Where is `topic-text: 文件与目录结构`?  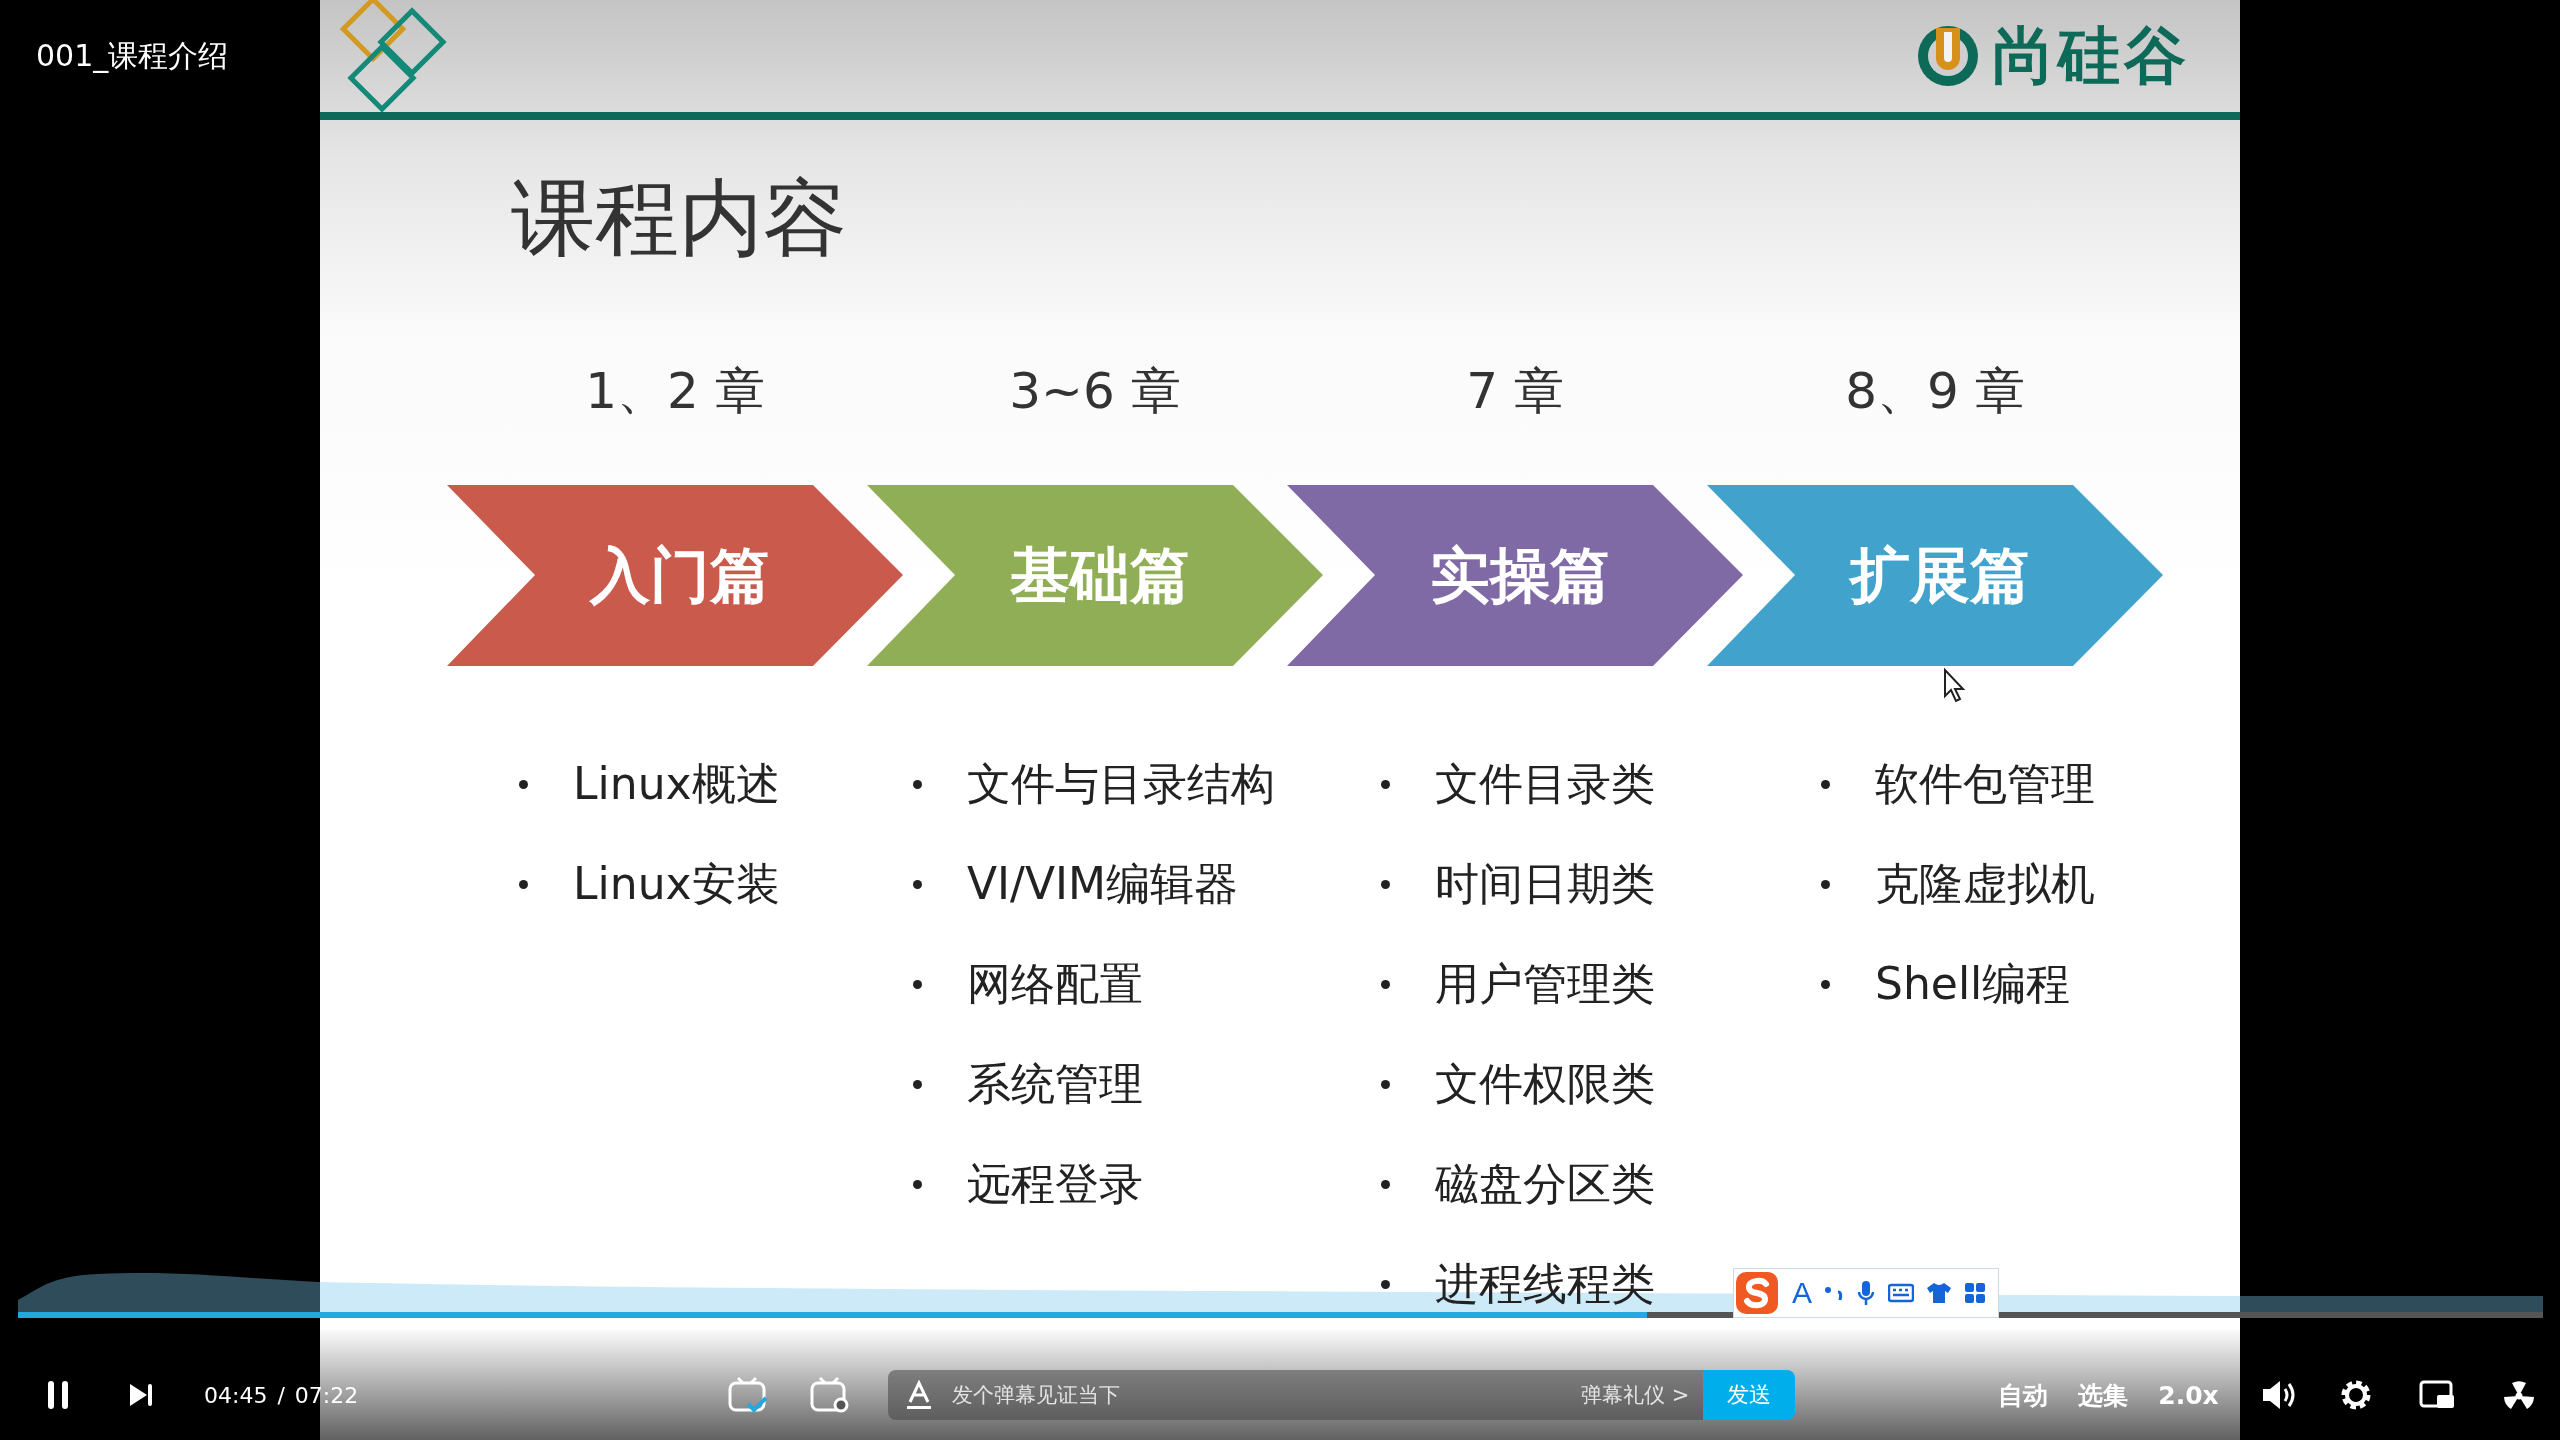 topic-text: 文件与目录结构 is located at coordinates (1121, 783).